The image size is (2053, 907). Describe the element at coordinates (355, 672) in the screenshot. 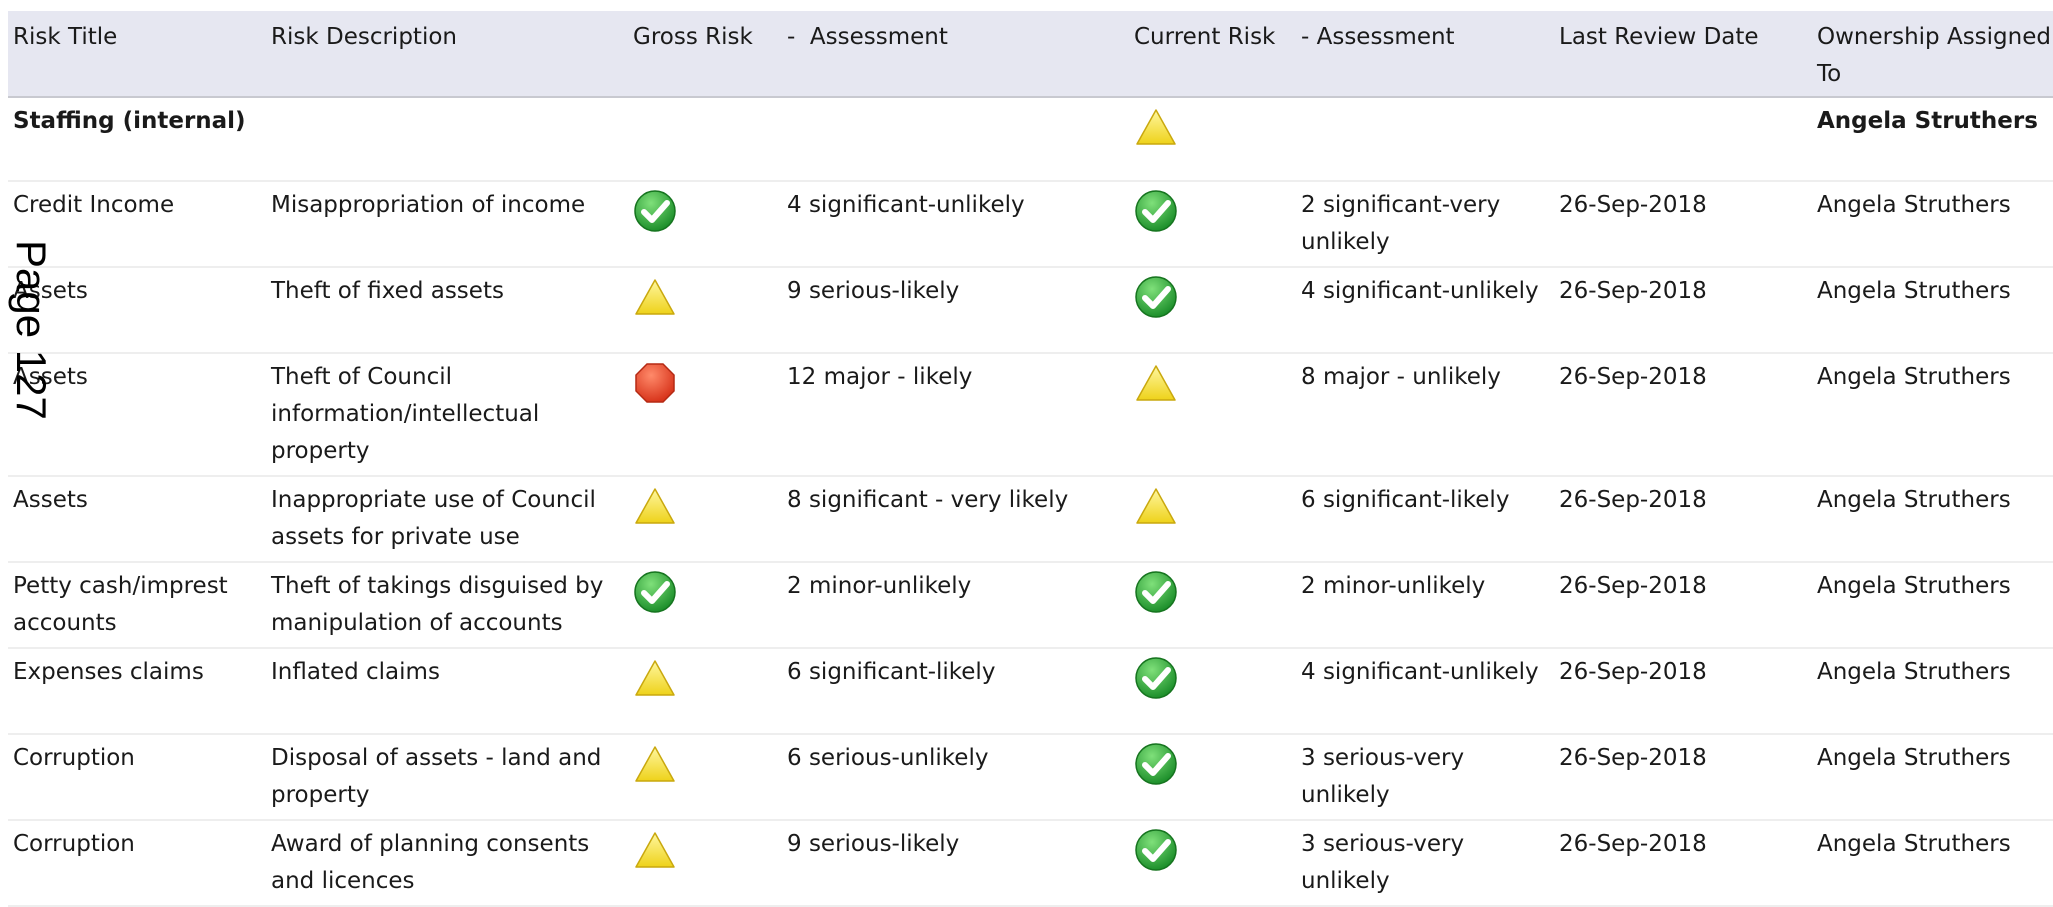

I see `risk-description: Inflated claims` at that location.